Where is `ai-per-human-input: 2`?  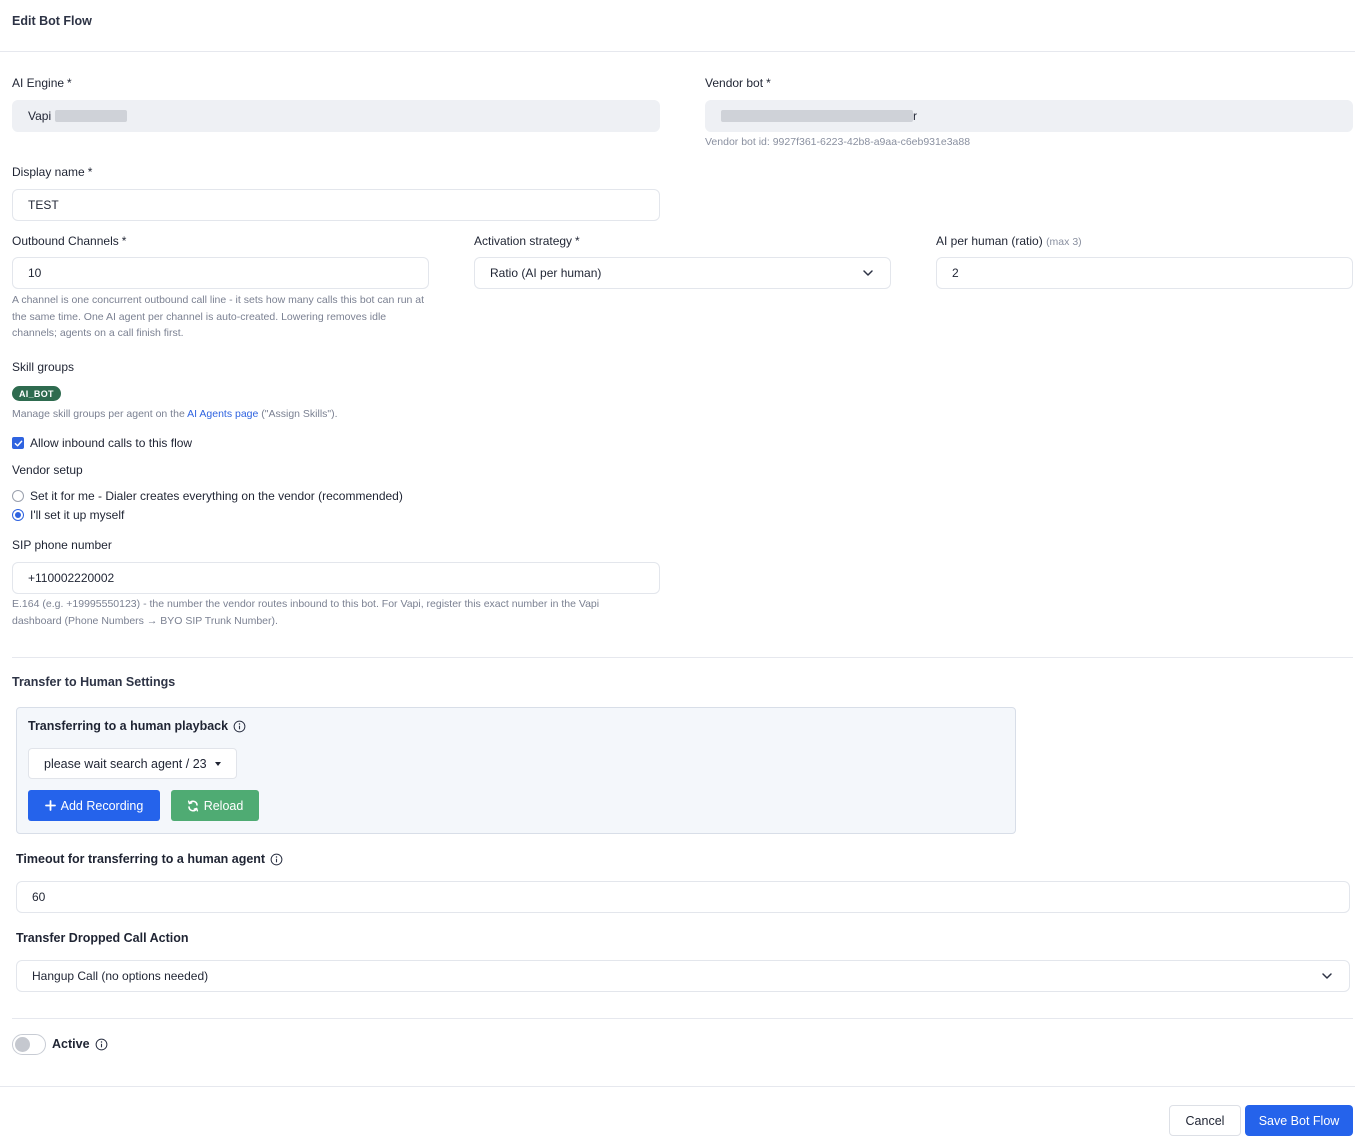 ai-per-human-input: 2 is located at coordinates (1144, 273).